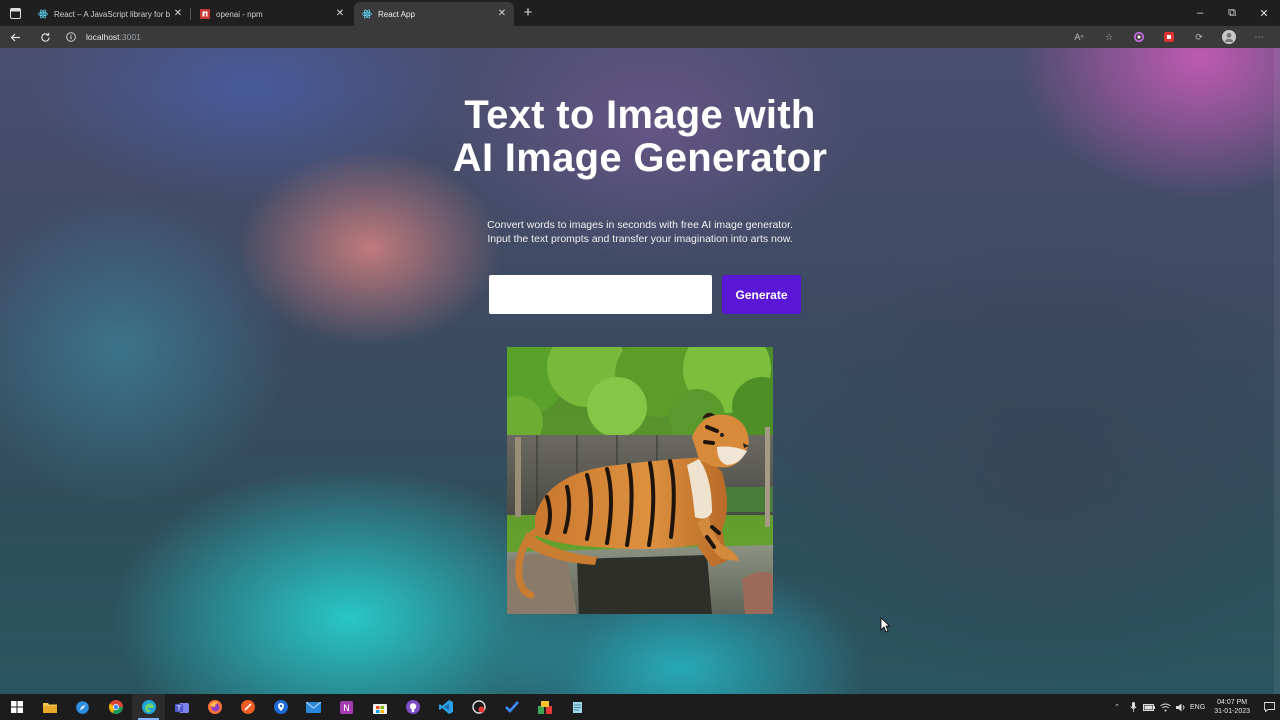 The image size is (1280, 720). Describe the element at coordinates (214, 707) in the screenshot. I see `firefox-icon` at that location.